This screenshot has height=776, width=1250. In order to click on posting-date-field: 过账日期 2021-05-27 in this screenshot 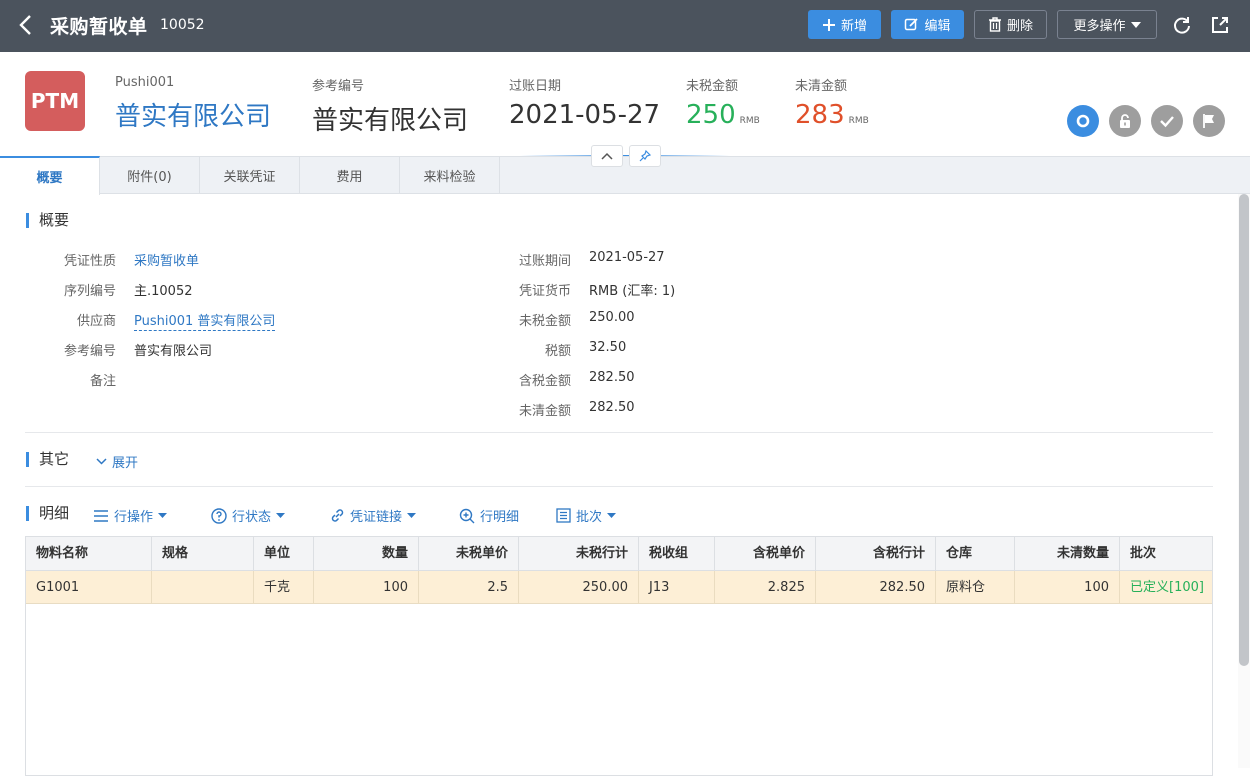, I will do `click(584, 102)`.